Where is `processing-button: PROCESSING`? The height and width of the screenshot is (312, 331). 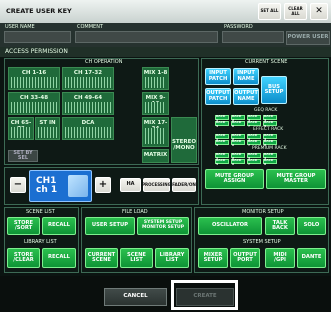
processing-button: PROCESSING is located at coordinates (156, 185).